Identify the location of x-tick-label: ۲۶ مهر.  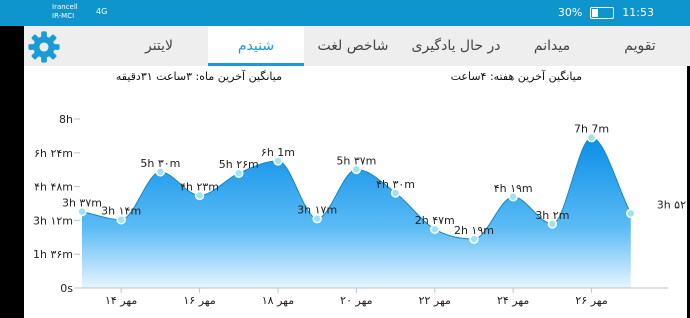
(591, 300).